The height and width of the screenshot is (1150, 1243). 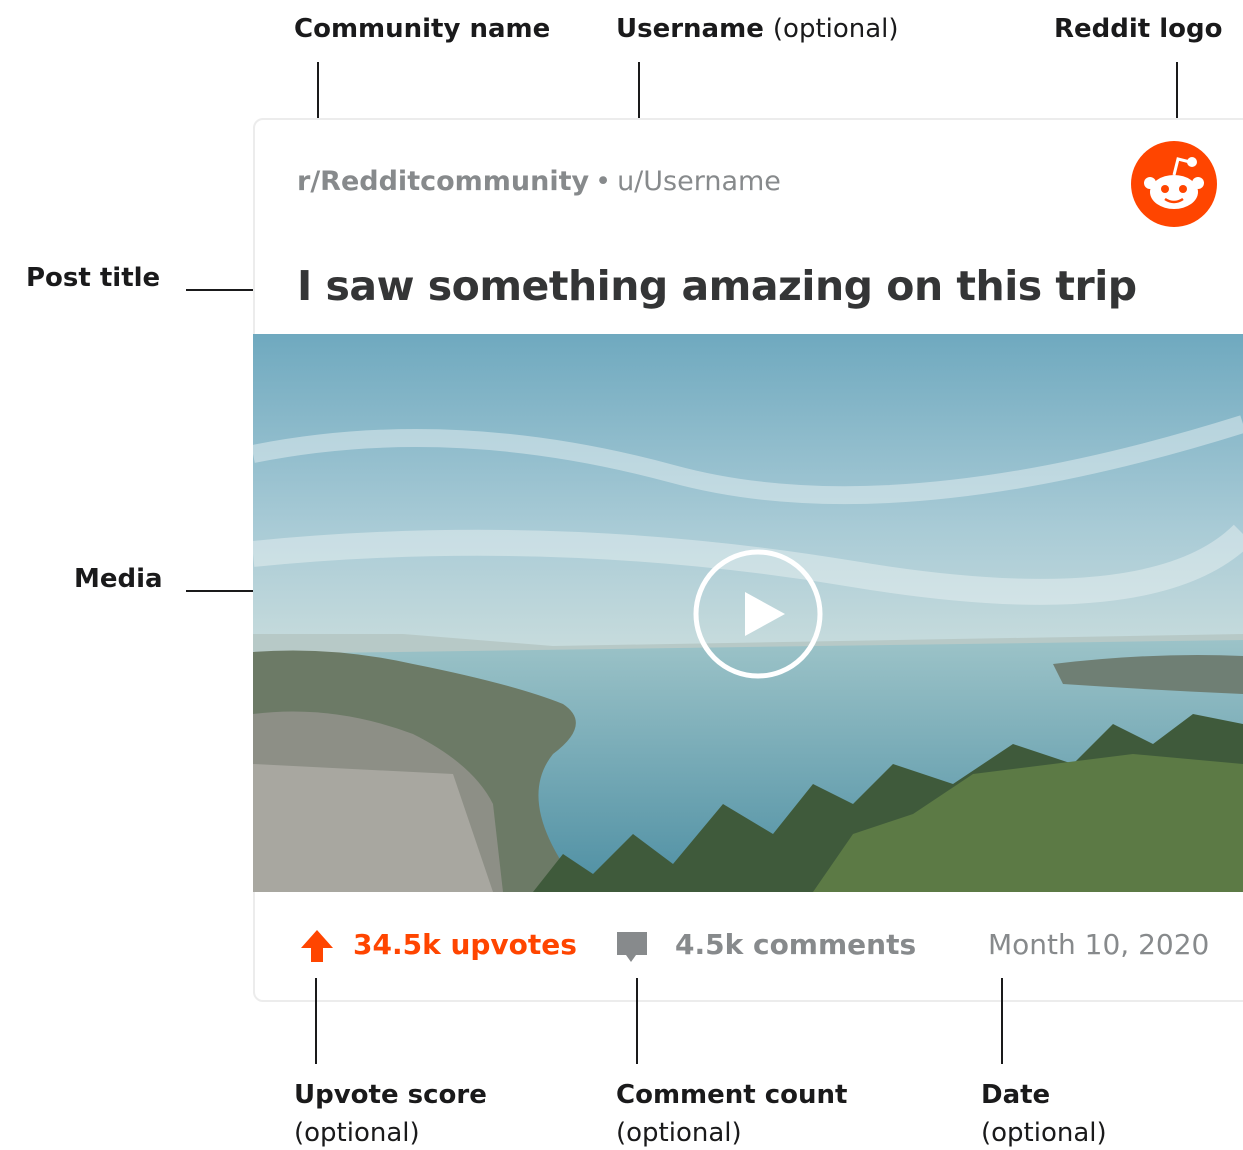 What do you see at coordinates (699, 181) in the screenshot?
I see `username: u/Username` at bounding box center [699, 181].